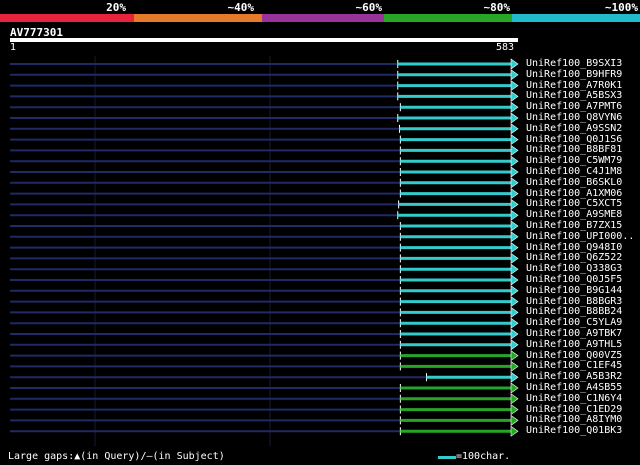  I want to click on hit-label-link: UniRef100_Q6Z522, so click(574, 257).